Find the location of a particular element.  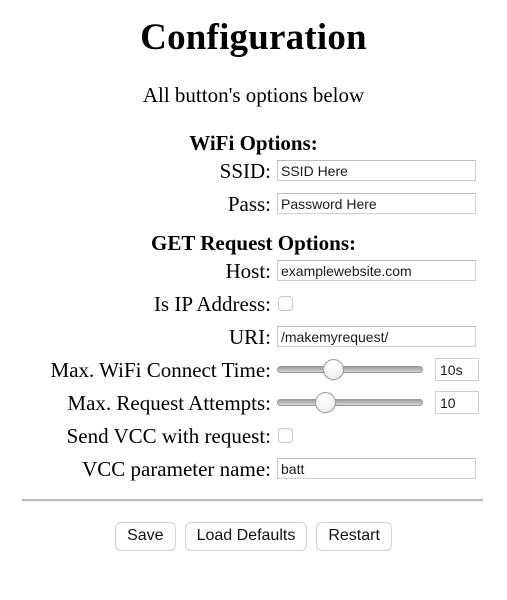

row-max-request-attempts: Max. Request Attempts: 10 is located at coordinates (253, 402).